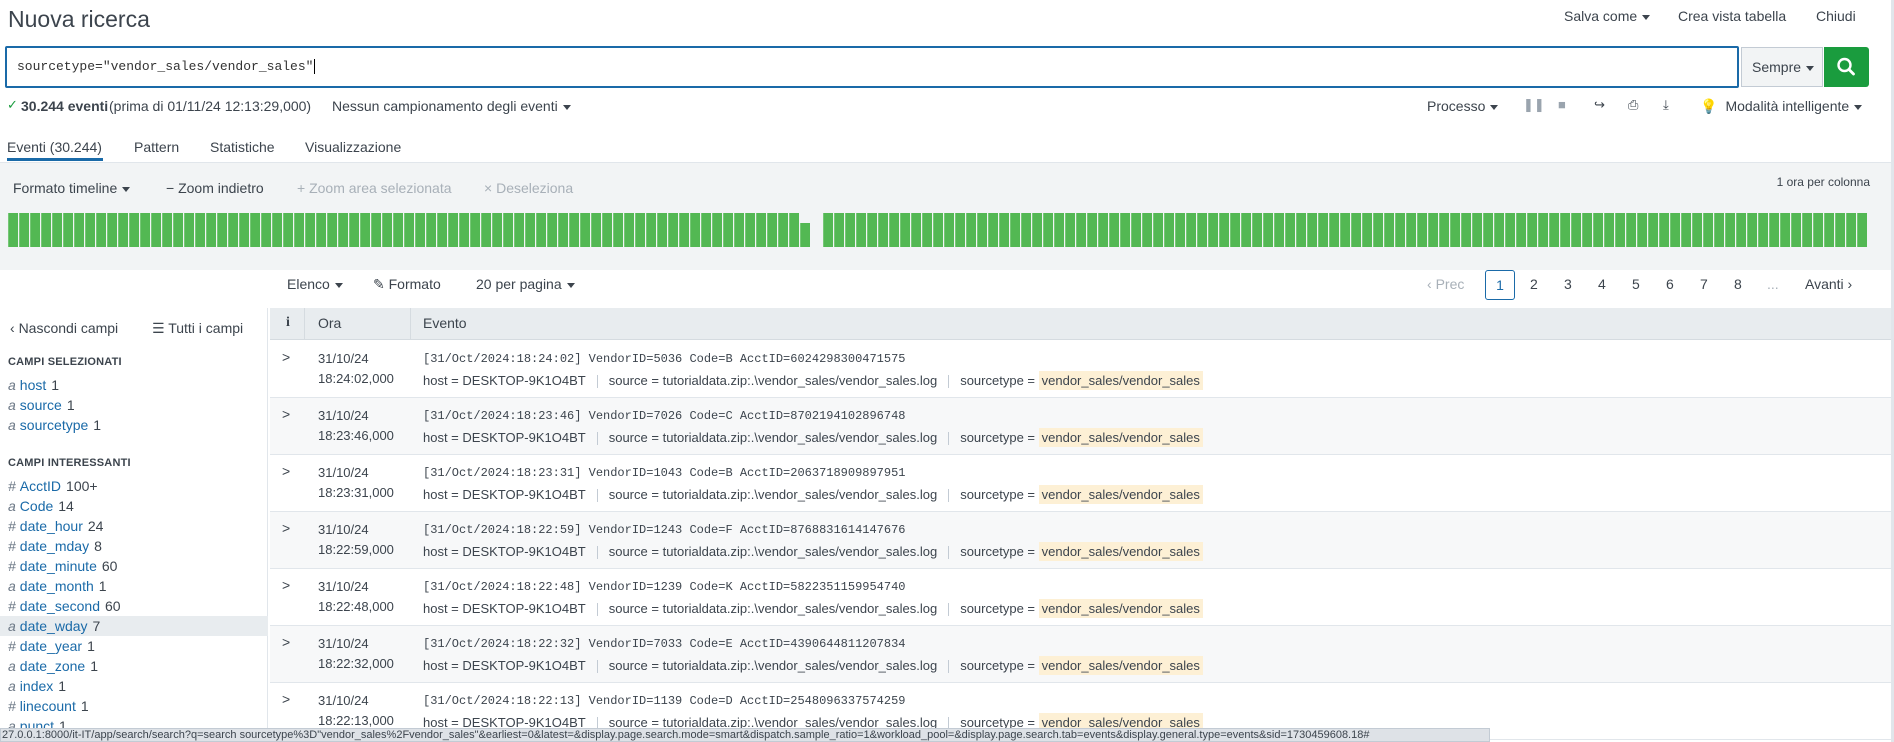 The image size is (1894, 742). I want to click on zoom-out-button: − Zoom indietro, so click(215, 188).